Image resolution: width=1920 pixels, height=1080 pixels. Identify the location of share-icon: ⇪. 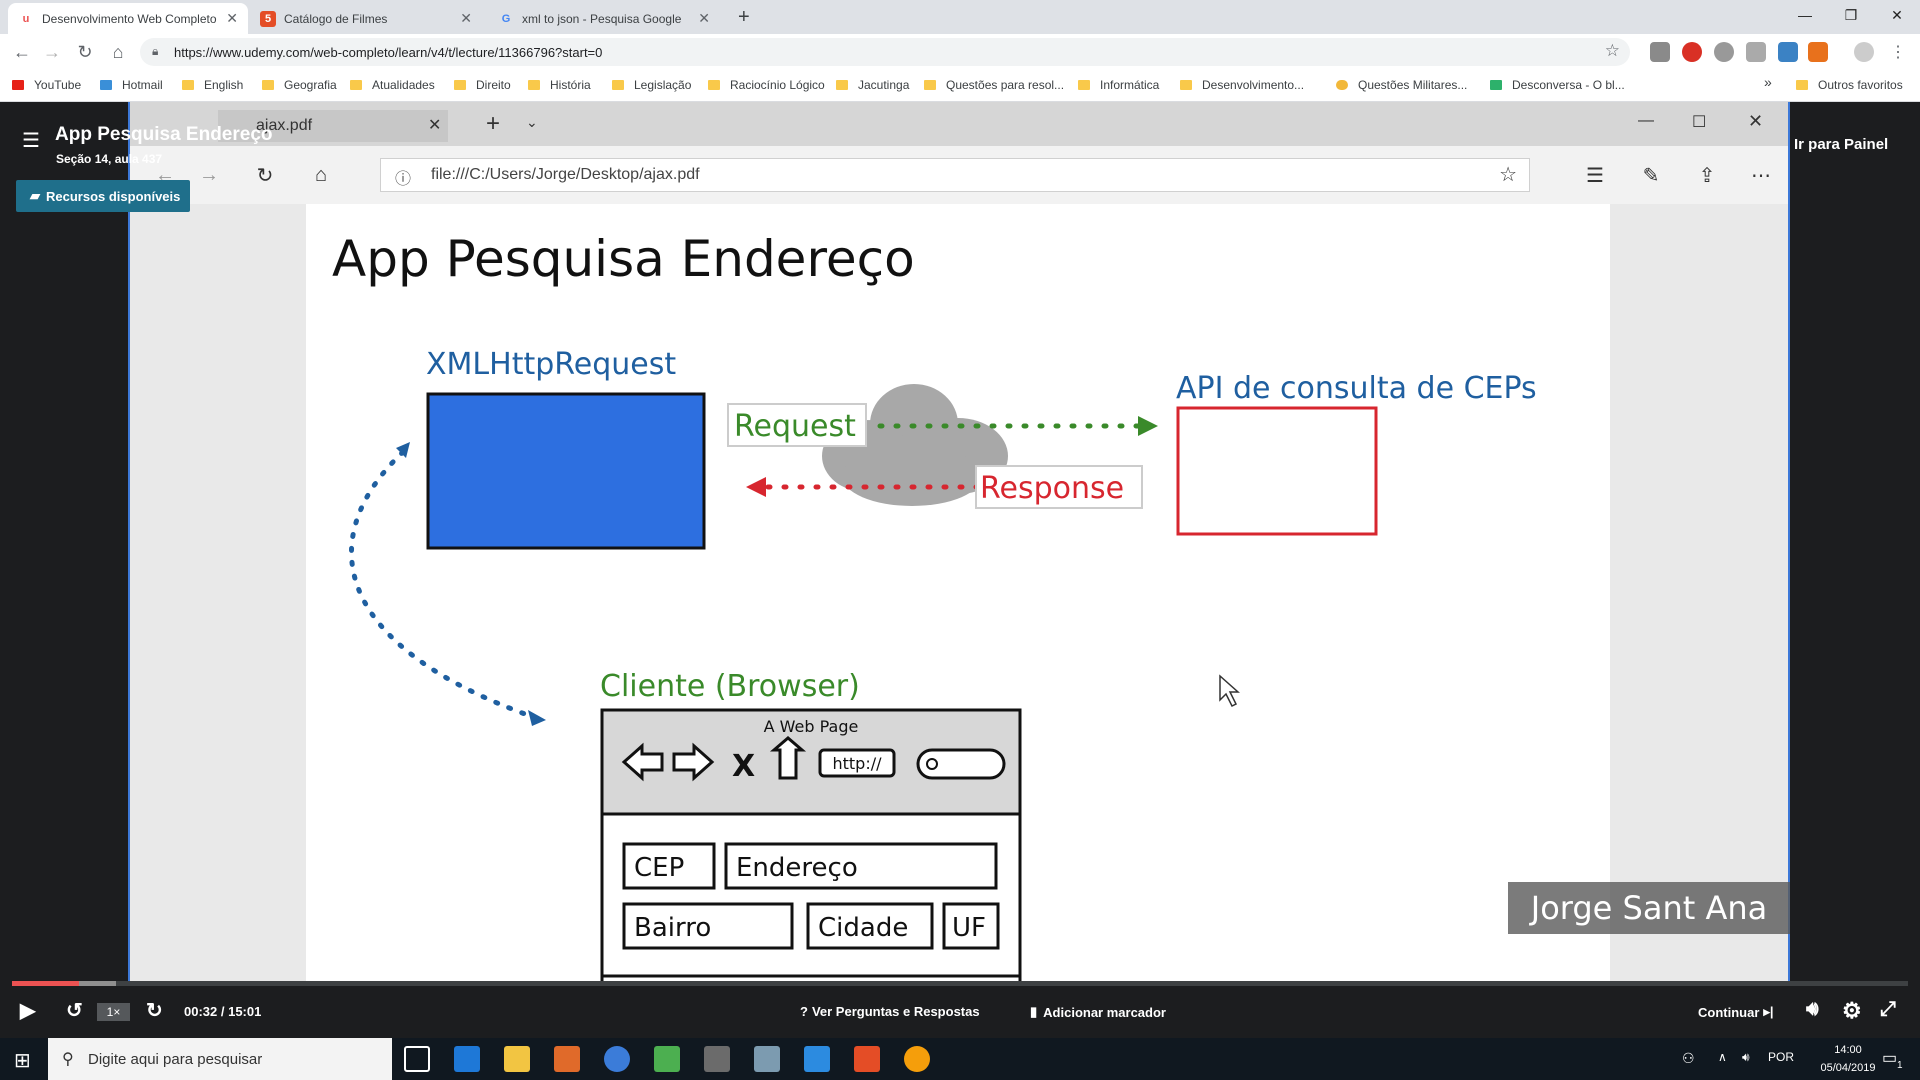
(1707, 175).